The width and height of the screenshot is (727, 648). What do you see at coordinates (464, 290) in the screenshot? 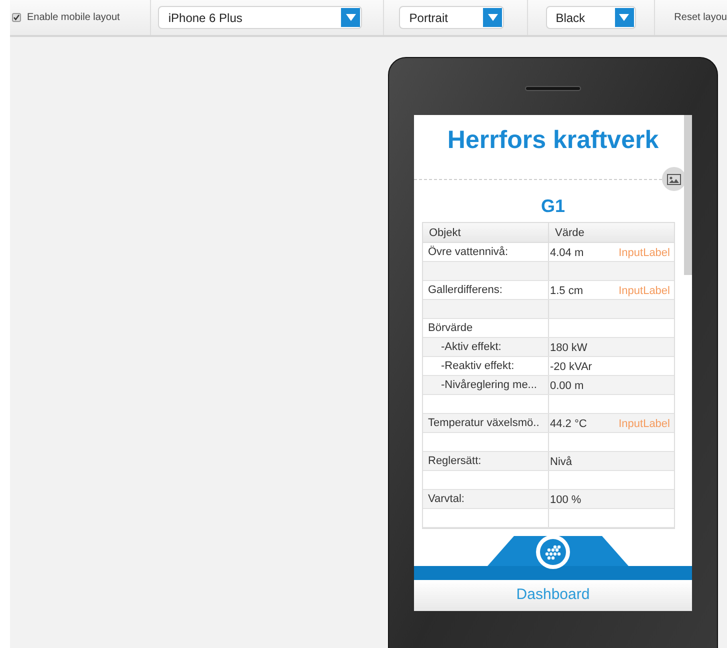
I see `table-cell-text: Gallerdifferens:` at bounding box center [464, 290].